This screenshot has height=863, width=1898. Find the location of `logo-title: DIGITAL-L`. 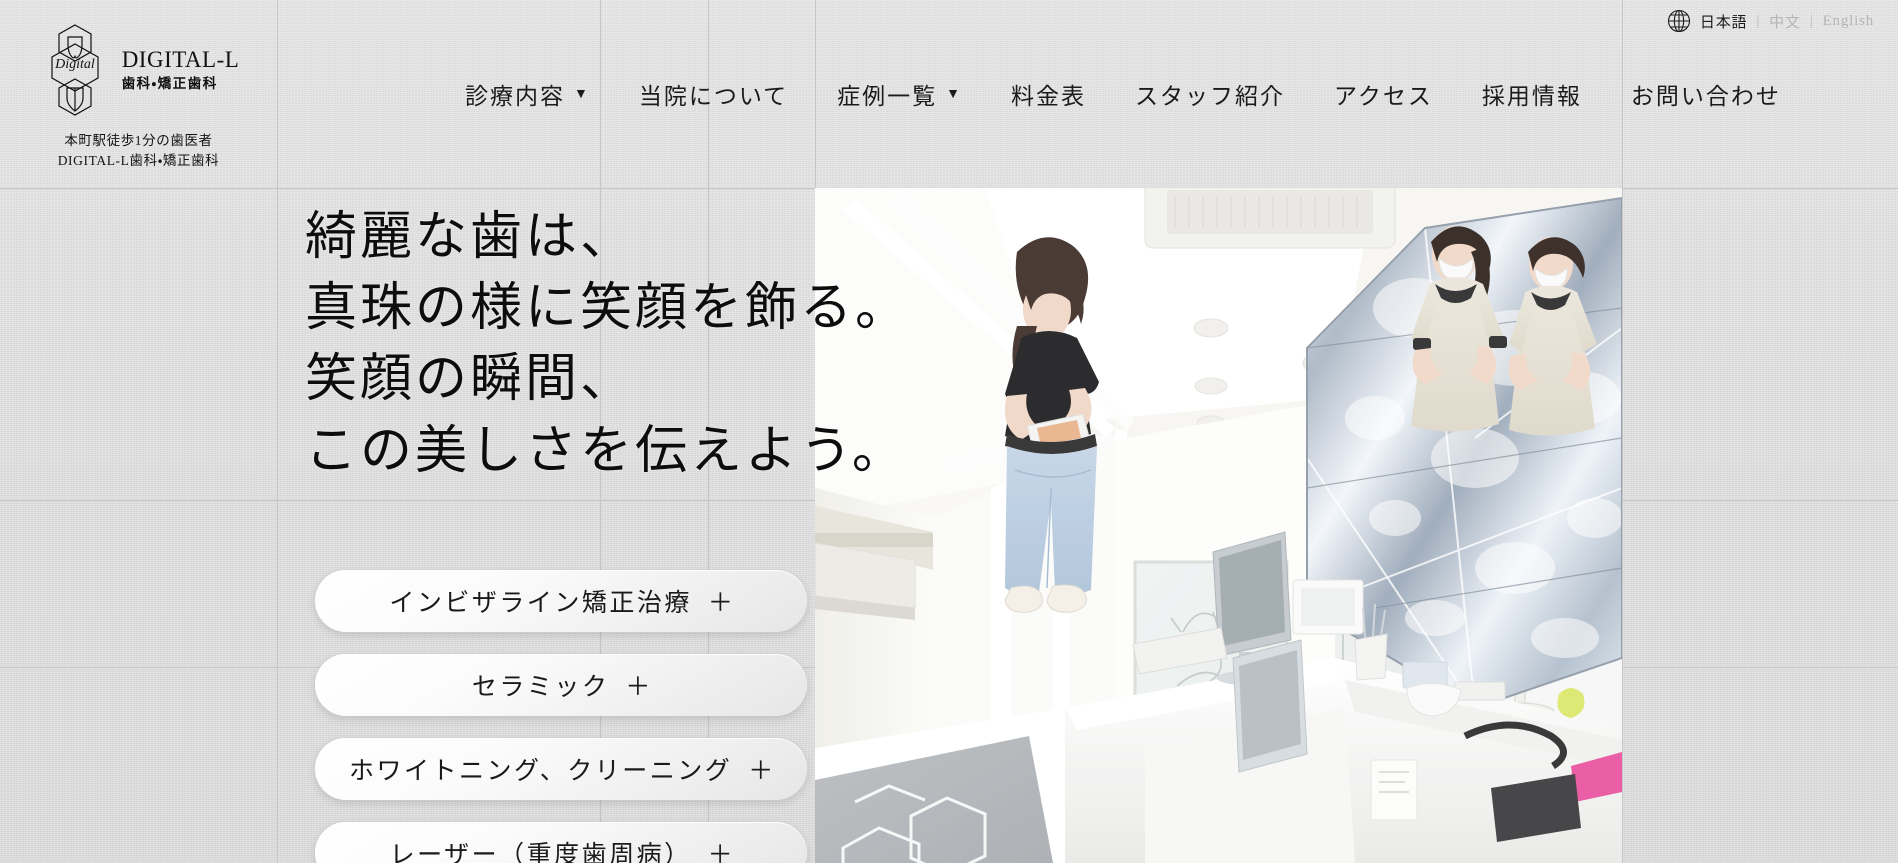

logo-title: DIGITAL-L is located at coordinates (180, 60).